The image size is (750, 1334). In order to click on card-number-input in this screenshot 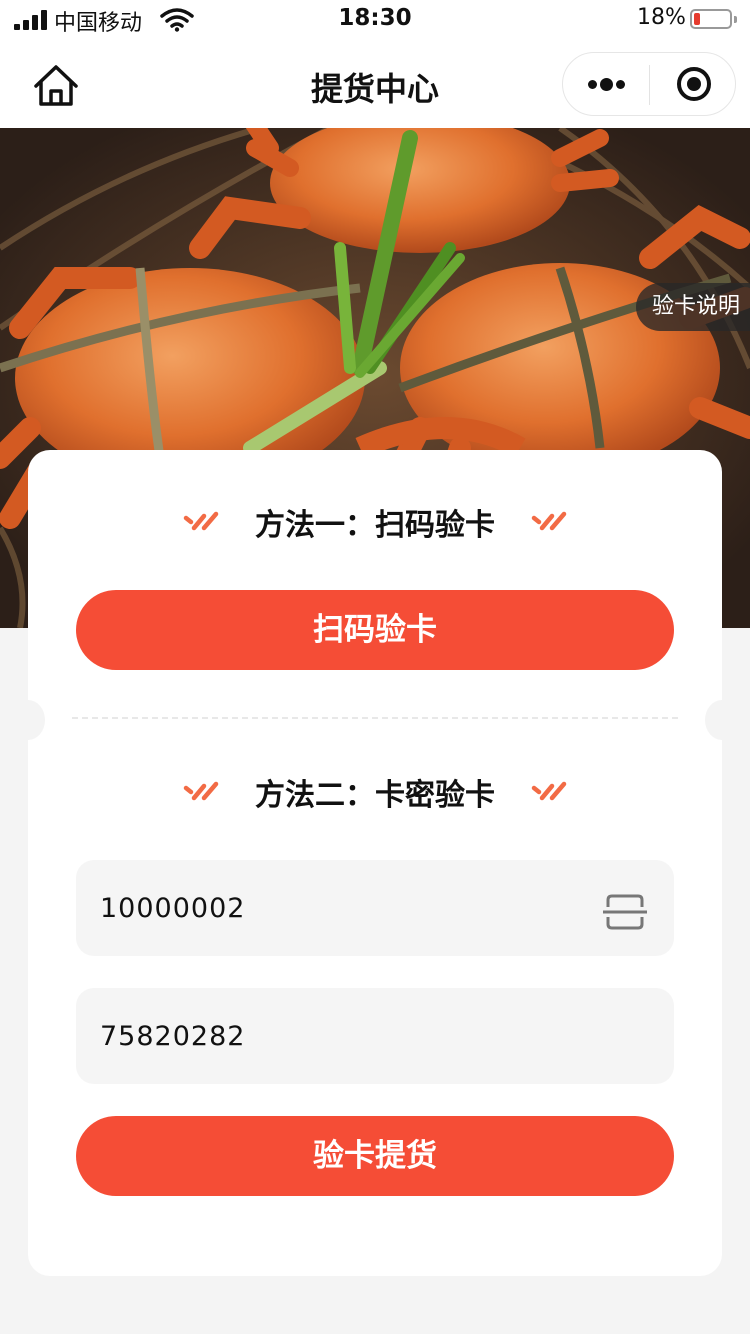, I will do `click(340, 908)`.